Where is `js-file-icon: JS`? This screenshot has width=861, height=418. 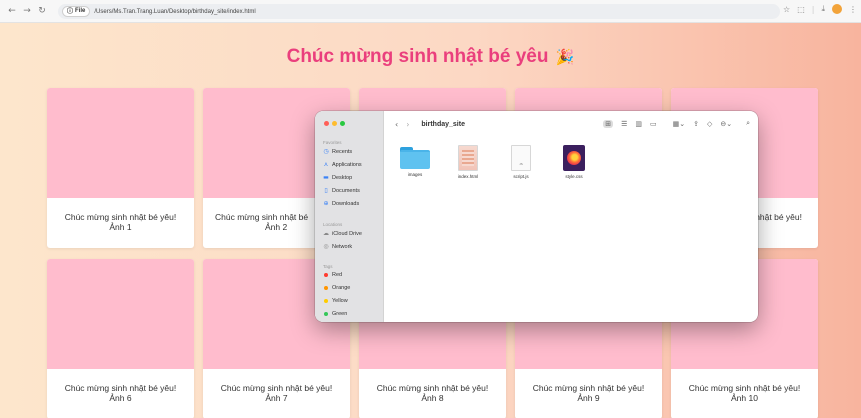
js-file-icon: JS is located at coordinates (521, 158).